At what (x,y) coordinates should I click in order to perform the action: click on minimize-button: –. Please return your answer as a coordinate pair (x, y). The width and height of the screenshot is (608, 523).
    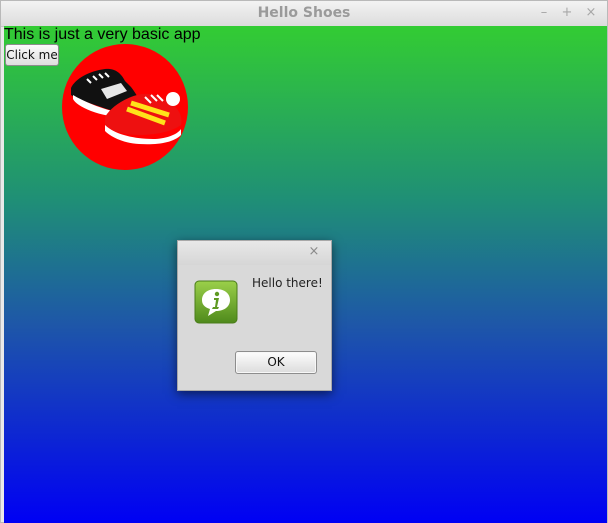
    Looking at the image, I should click on (544, 13).